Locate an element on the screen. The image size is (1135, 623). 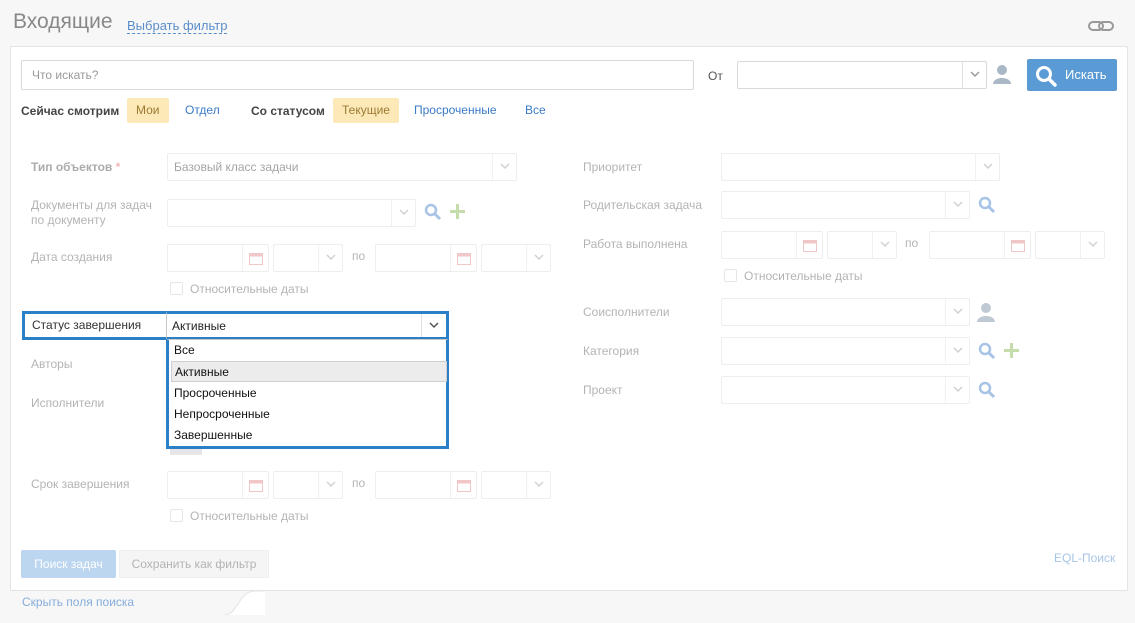
category-select is located at coordinates (845, 351).